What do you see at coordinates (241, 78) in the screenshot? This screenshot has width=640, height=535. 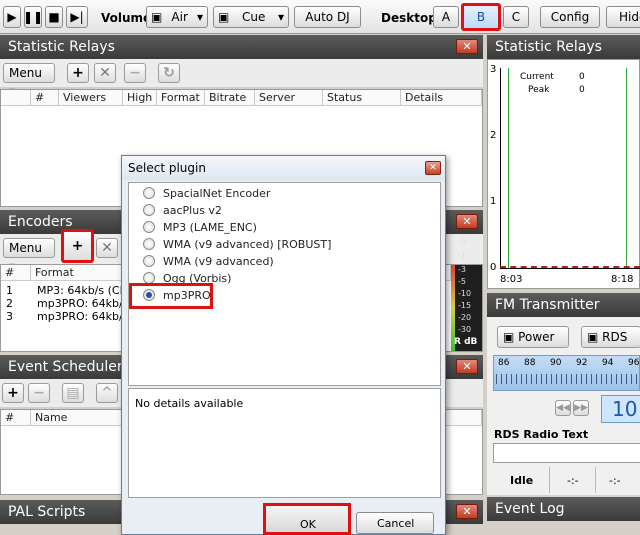 I see `relays-toolbar: Menu ▾ + ✕ − ↻` at bounding box center [241, 78].